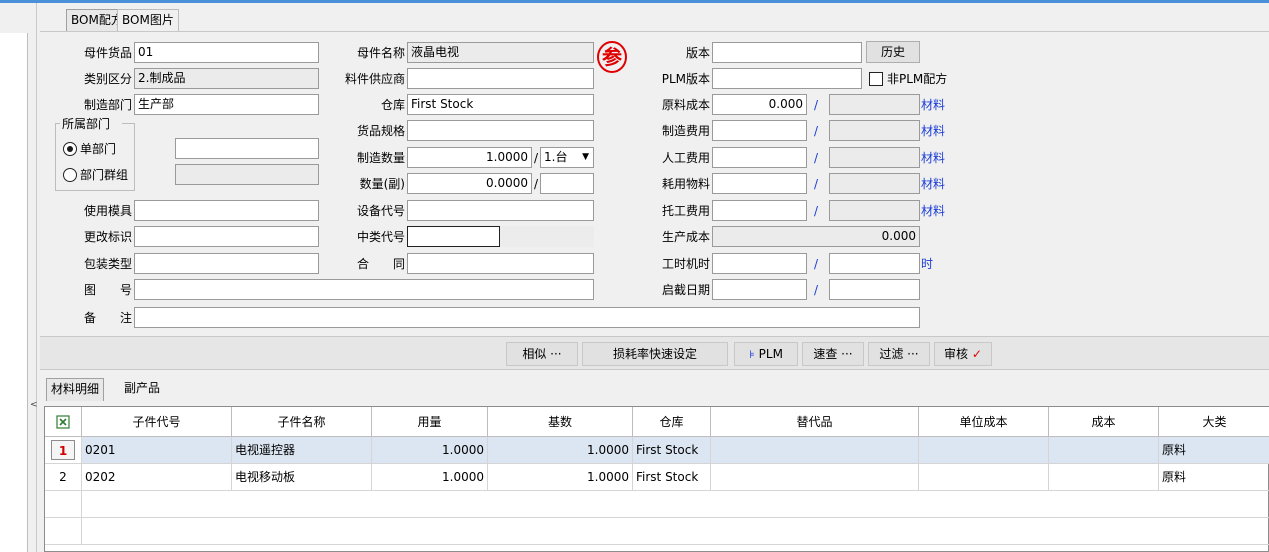  I want to click on material-cost-alt-field, so click(874, 104).